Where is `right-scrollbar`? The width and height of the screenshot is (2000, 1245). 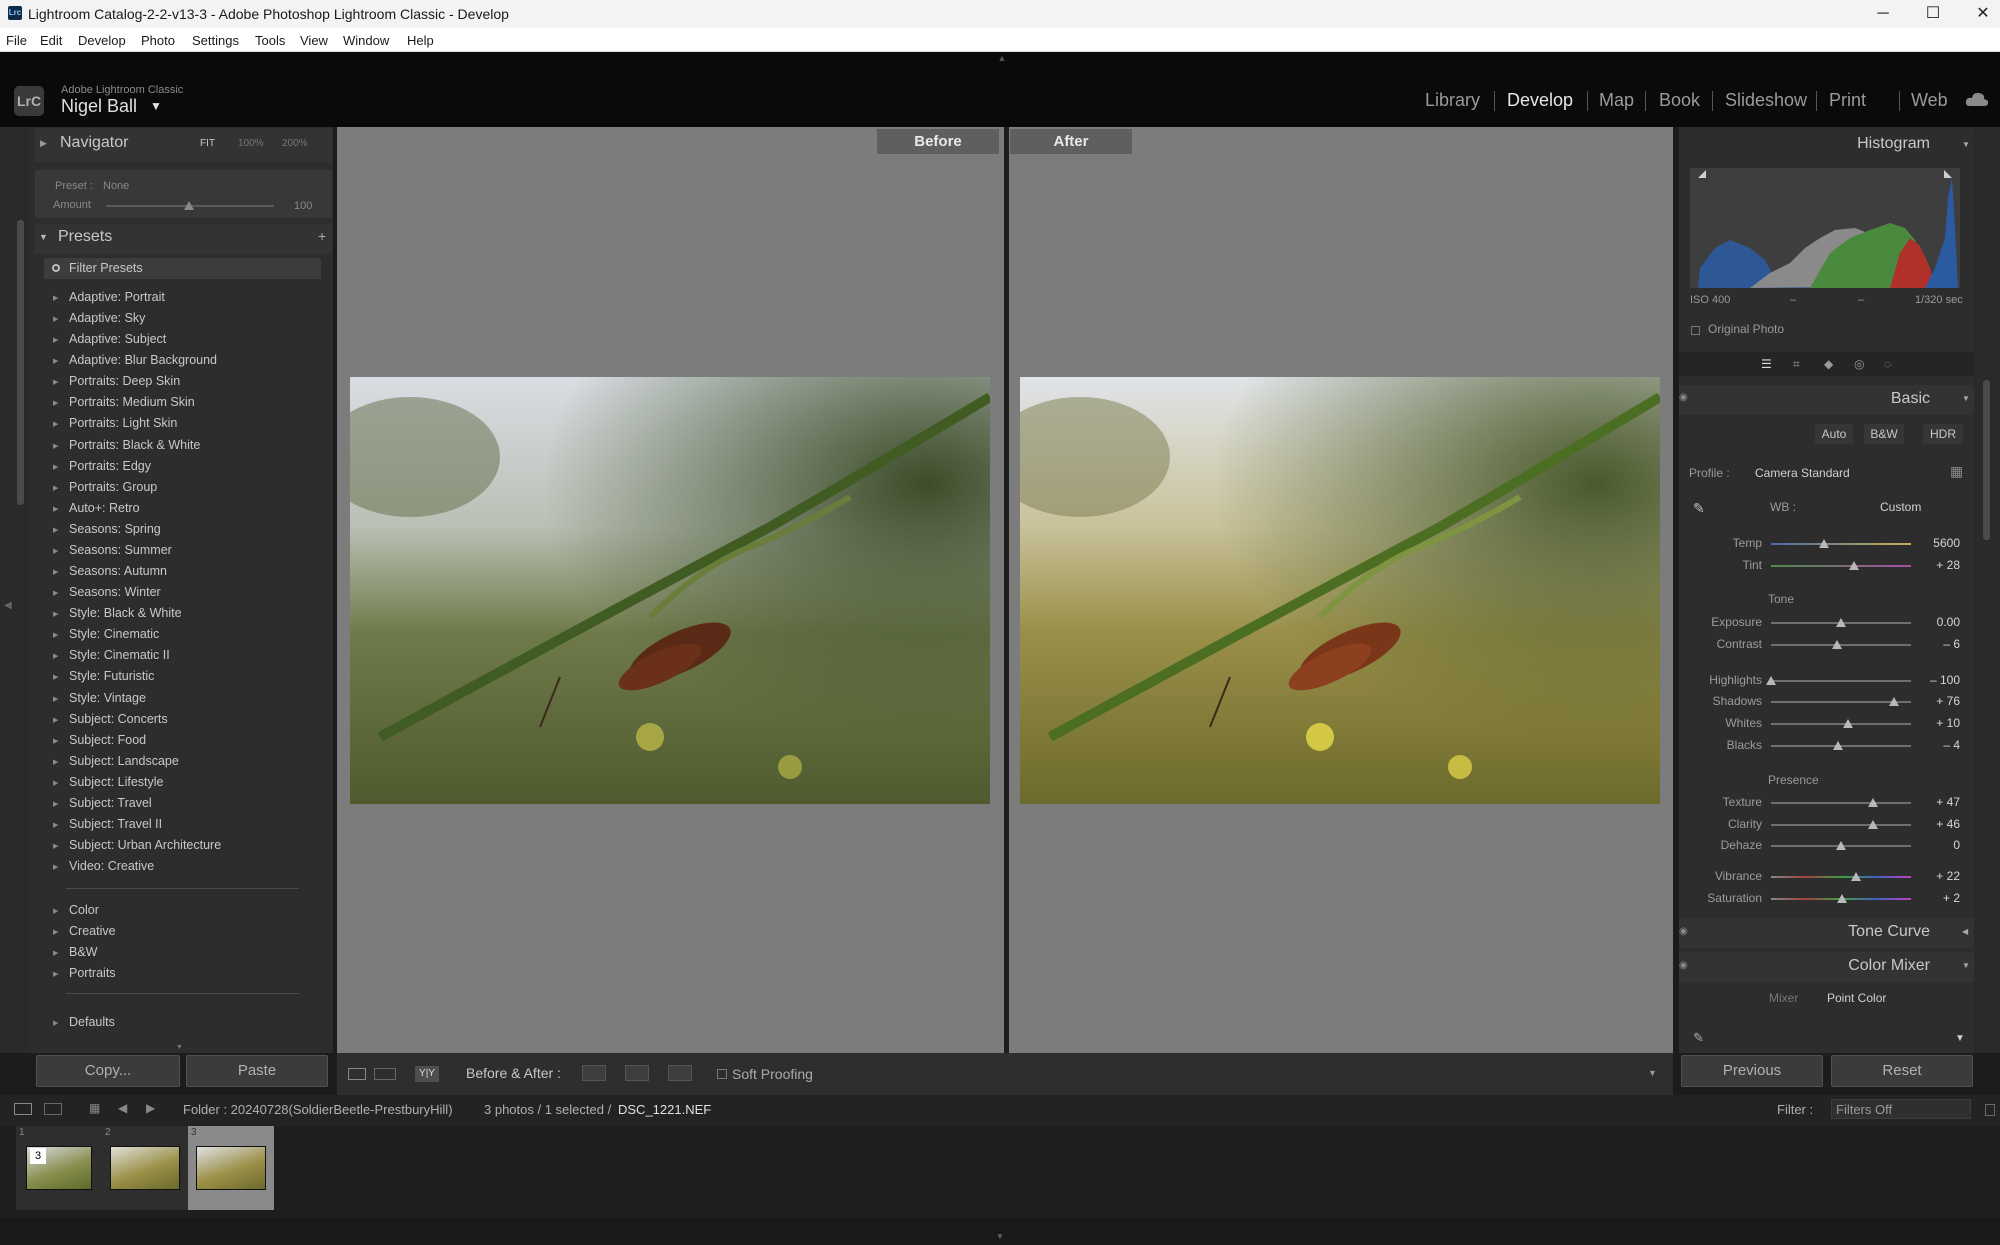
right-scrollbar is located at coordinates (1986, 460).